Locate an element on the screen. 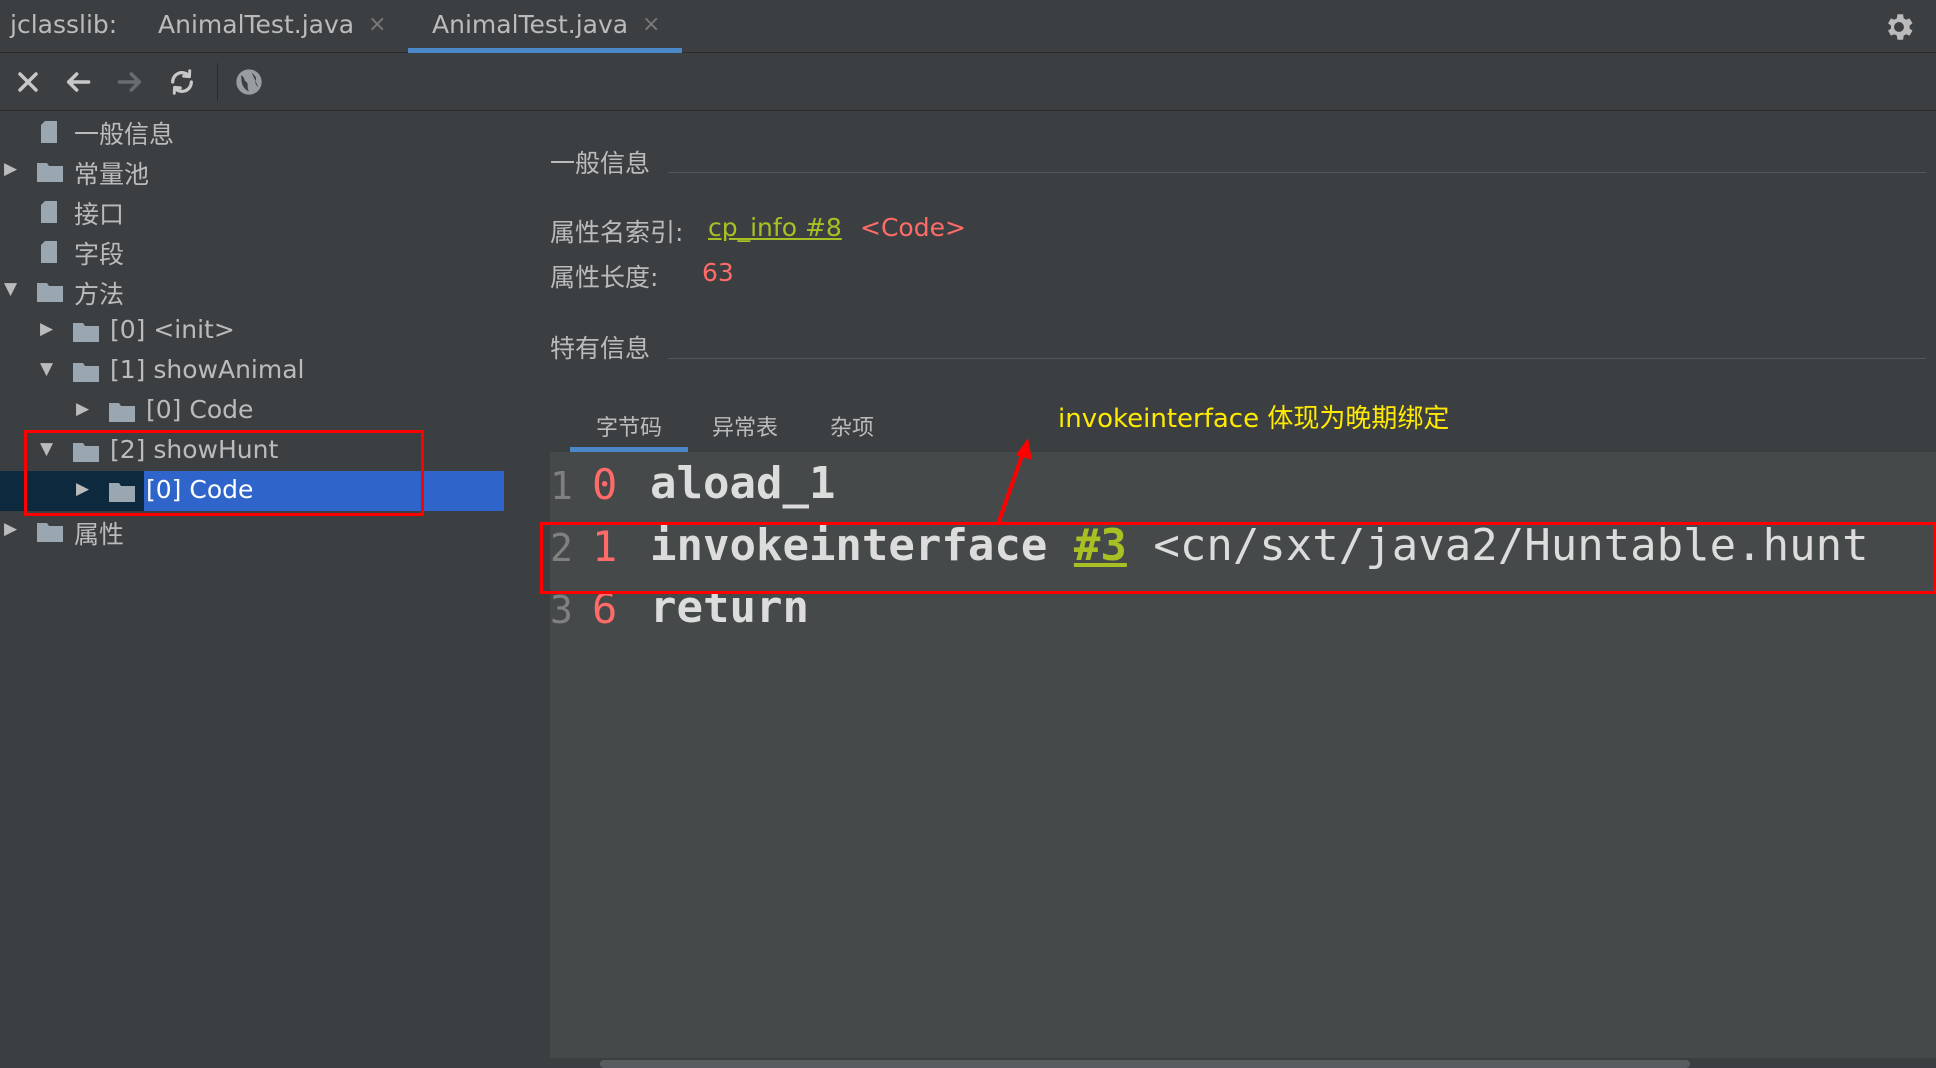 This screenshot has height=1068, width=1936. tree-item-methods: ▼ 方法 is located at coordinates (255, 291).